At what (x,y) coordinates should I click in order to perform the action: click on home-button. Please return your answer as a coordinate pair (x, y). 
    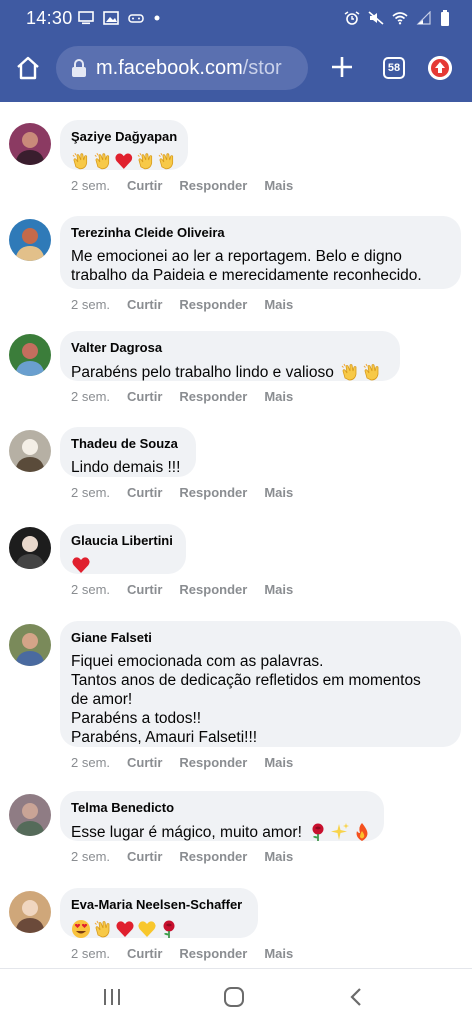
    Looking at the image, I should click on (28, 68).